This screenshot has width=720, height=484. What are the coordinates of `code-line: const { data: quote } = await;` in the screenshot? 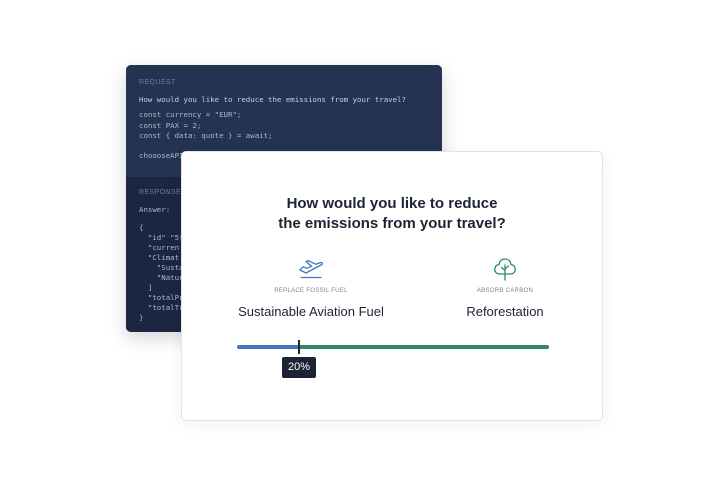 It's located at (206, 135).